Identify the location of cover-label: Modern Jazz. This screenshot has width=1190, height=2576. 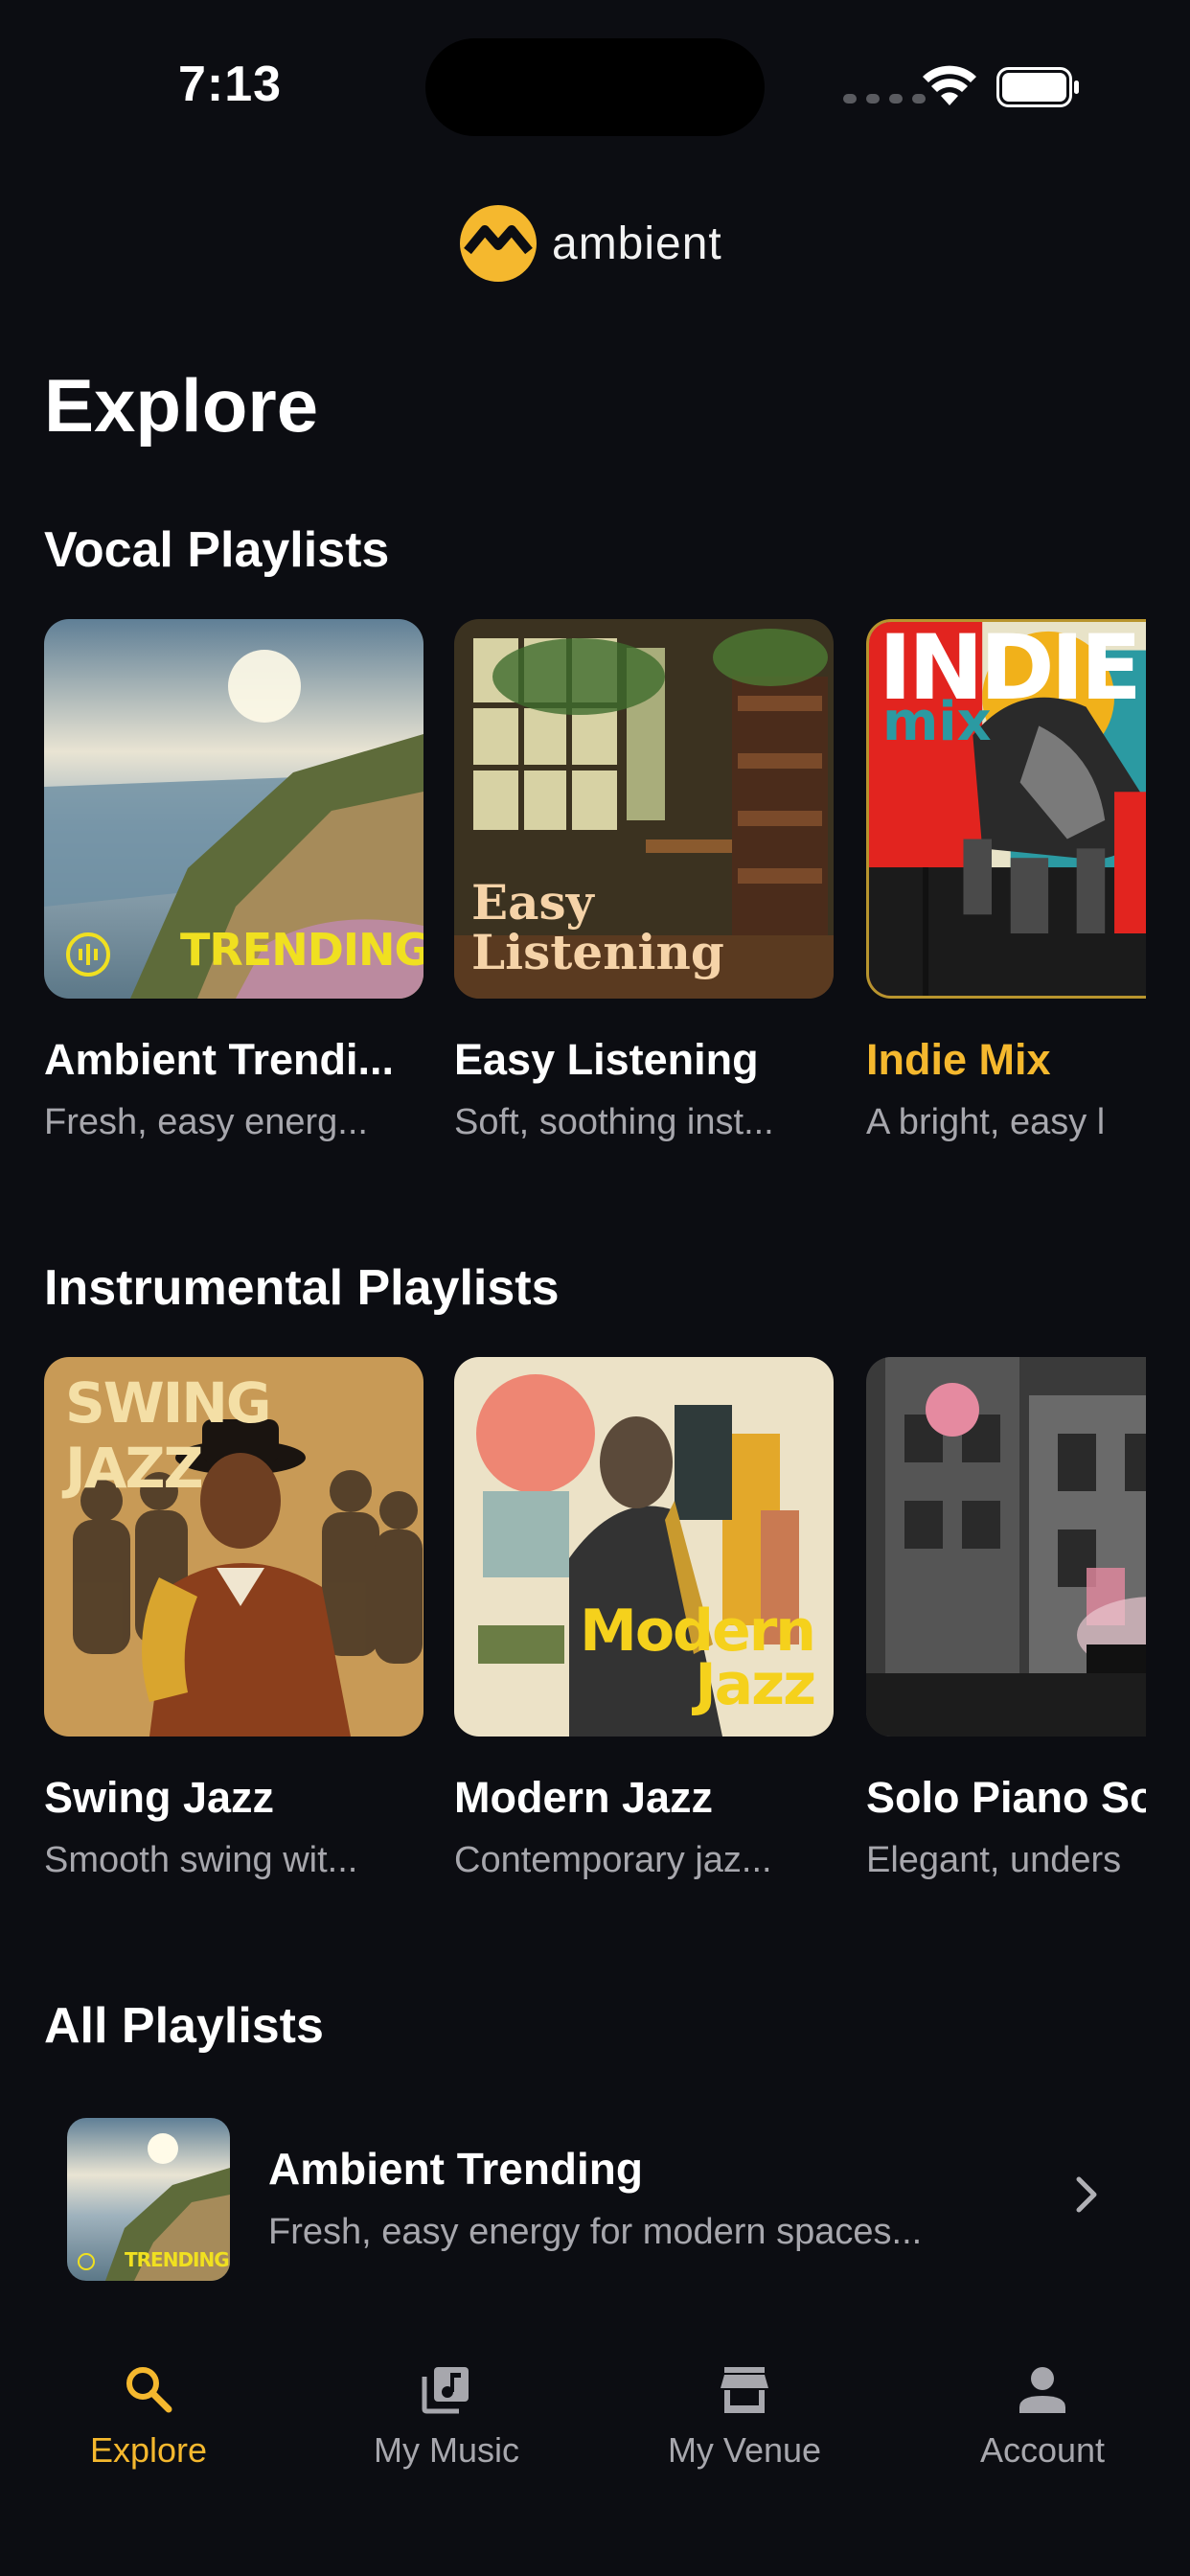
(698, 1658).